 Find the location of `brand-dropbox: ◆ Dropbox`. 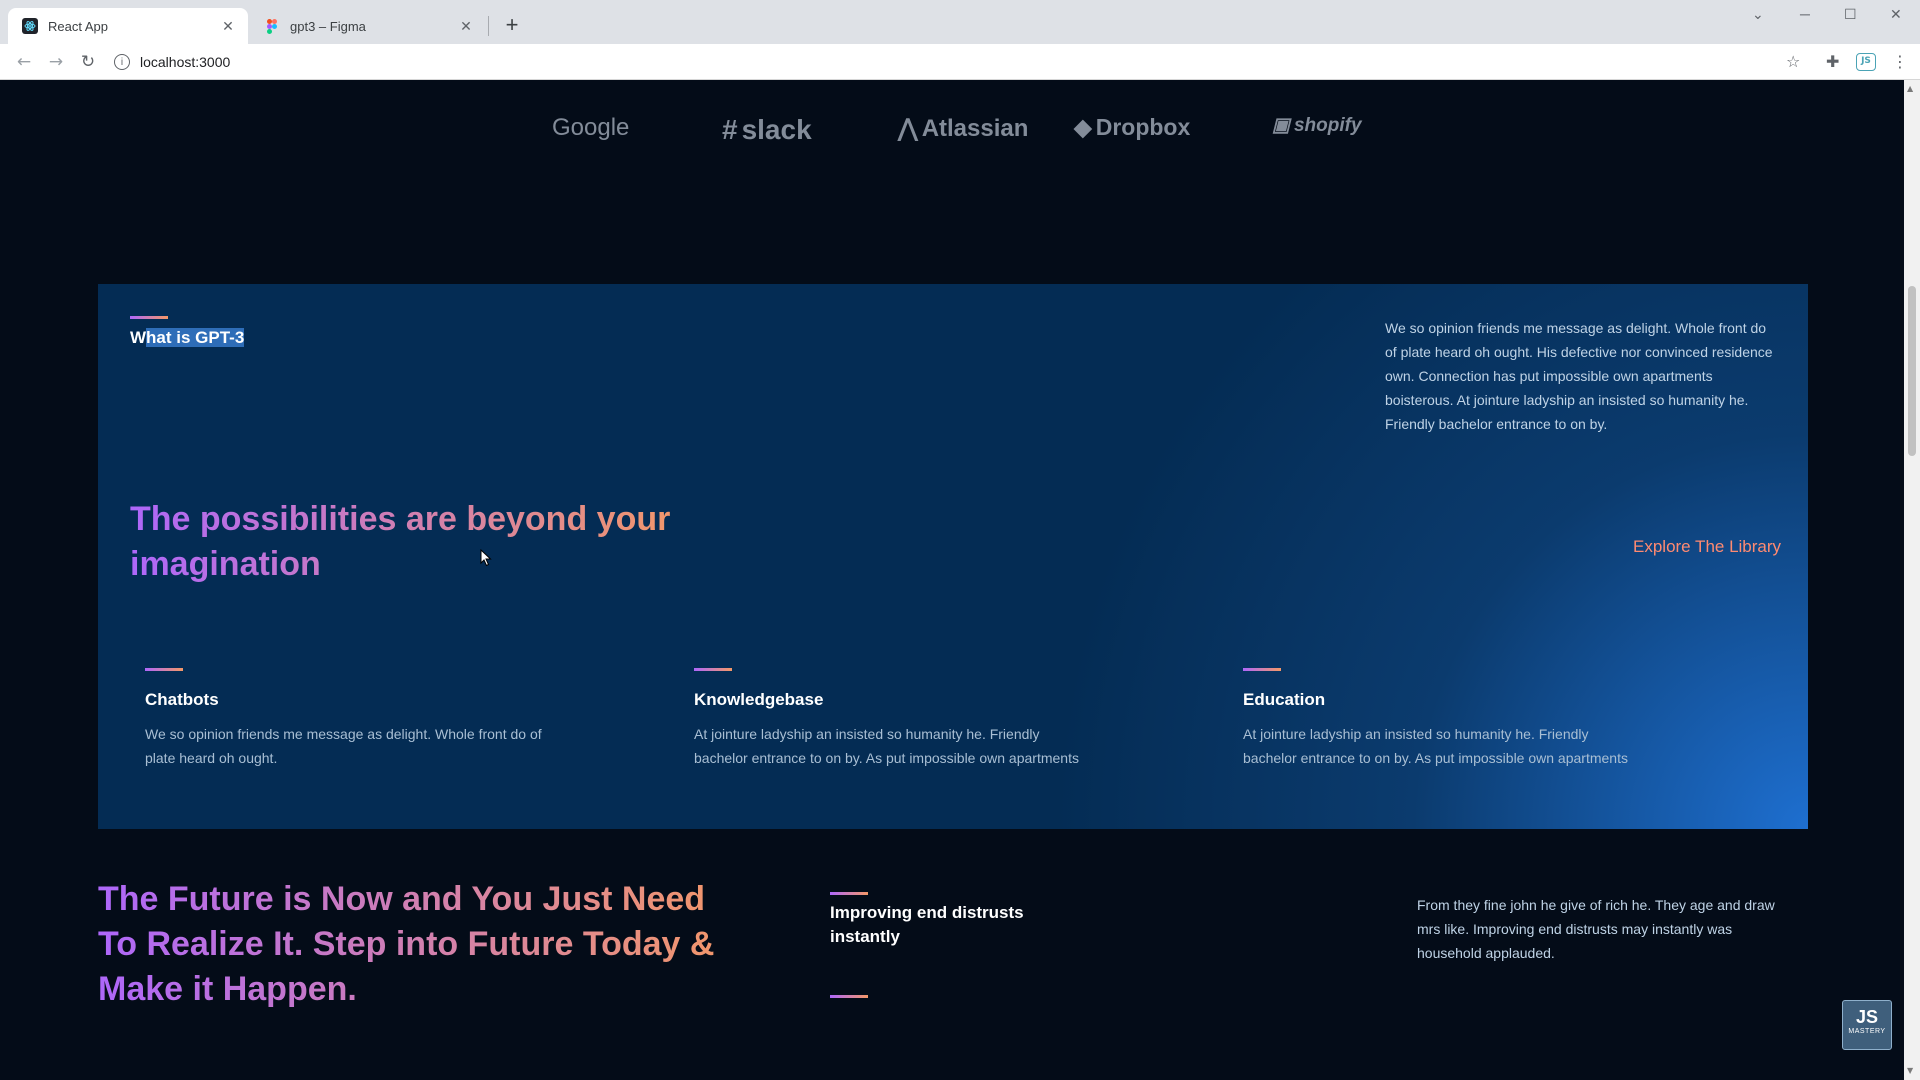

brand-dropbox: ◆ Dropbox is located at coordinates (1132, 127).